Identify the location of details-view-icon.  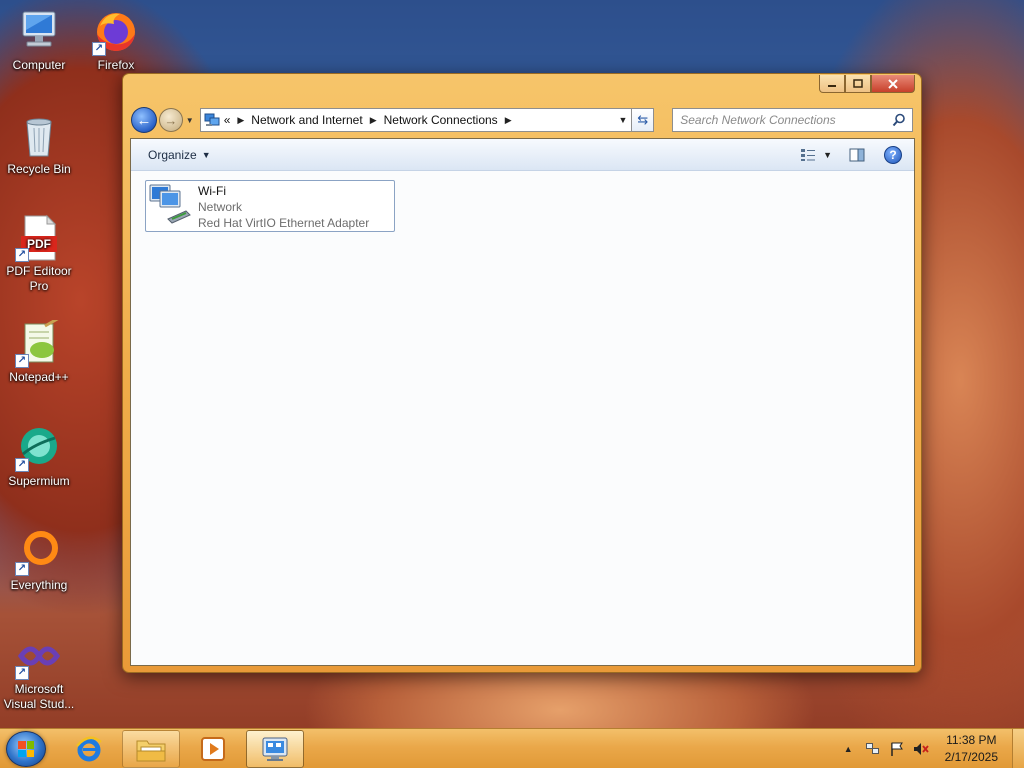
(808, 155).